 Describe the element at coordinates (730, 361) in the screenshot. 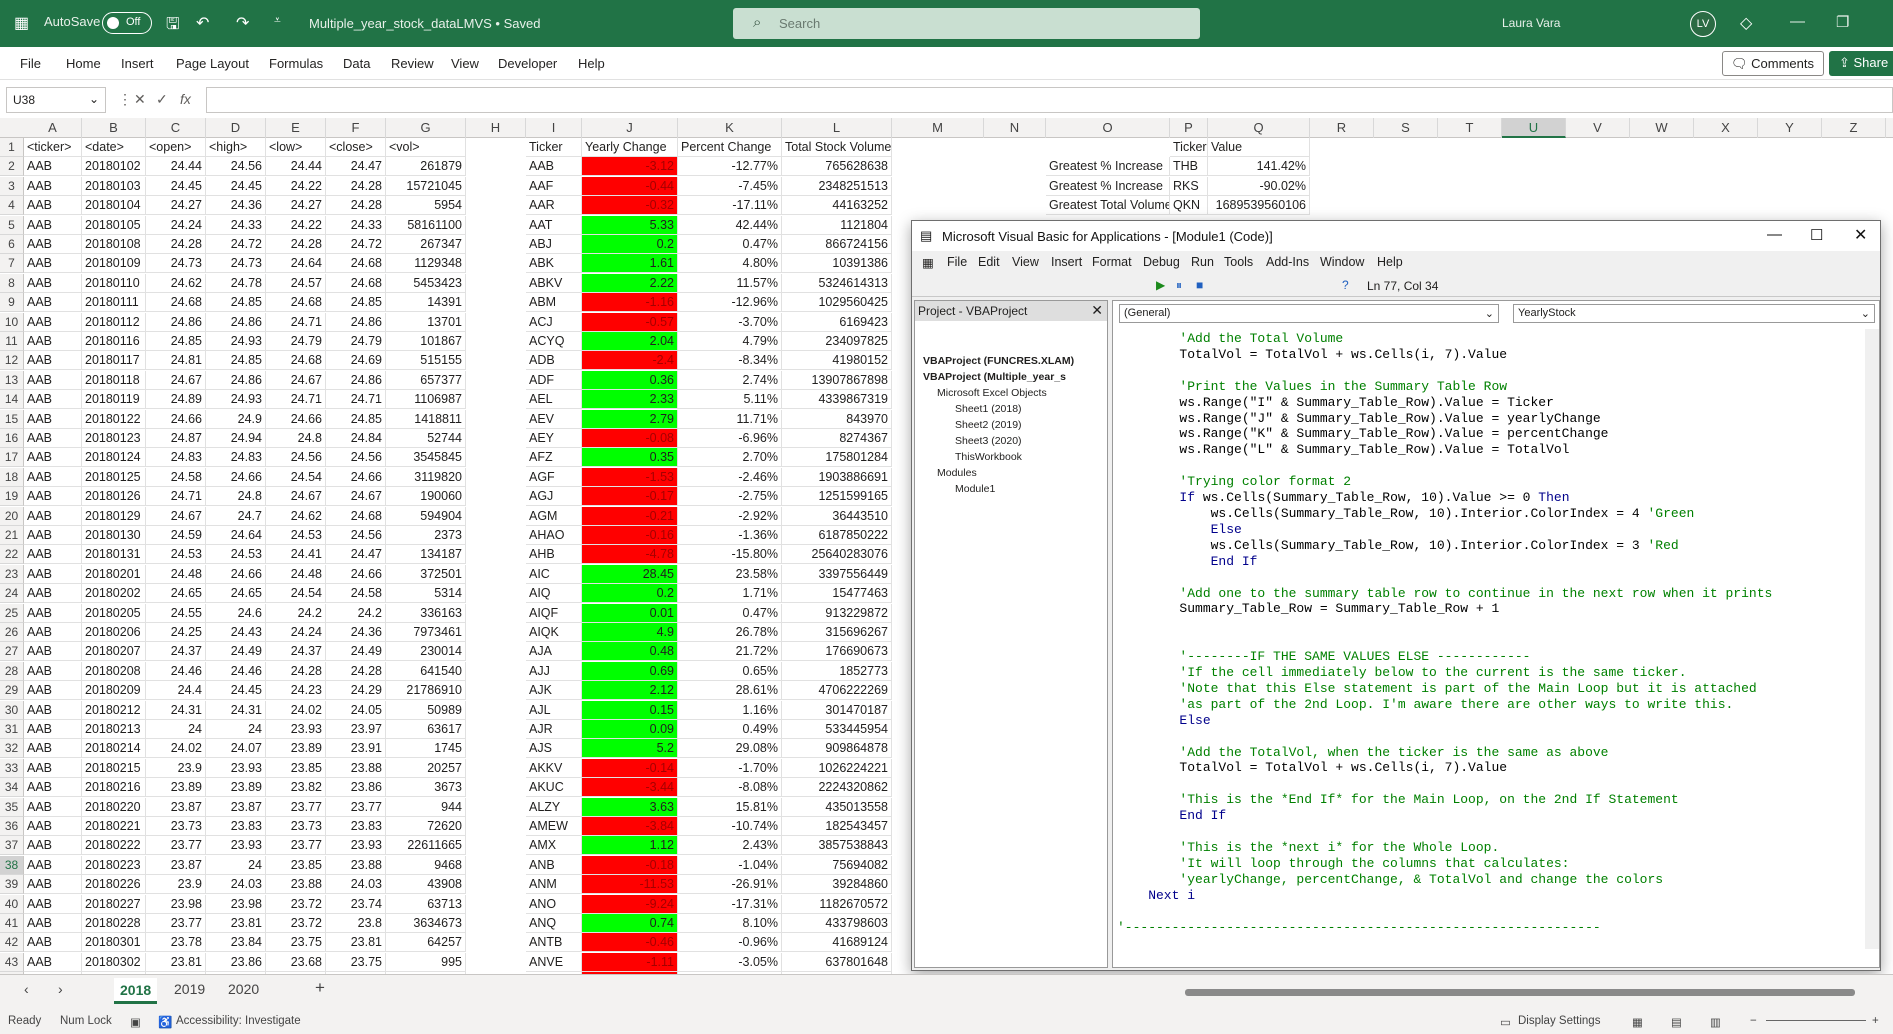

I see `table-cell: -8.34%` at that location.